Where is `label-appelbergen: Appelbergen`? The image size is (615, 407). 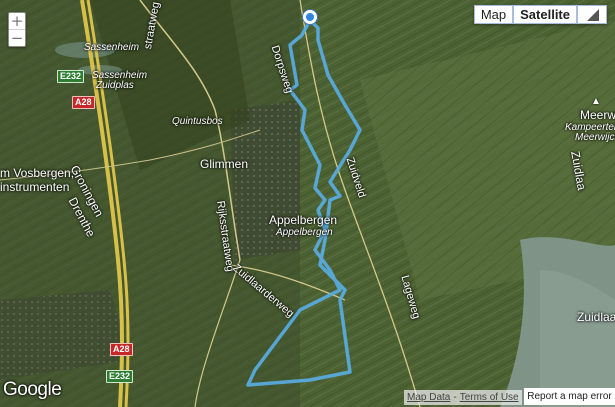 label-appelbergen: Appelbergen is located at coordinates (303, 220).